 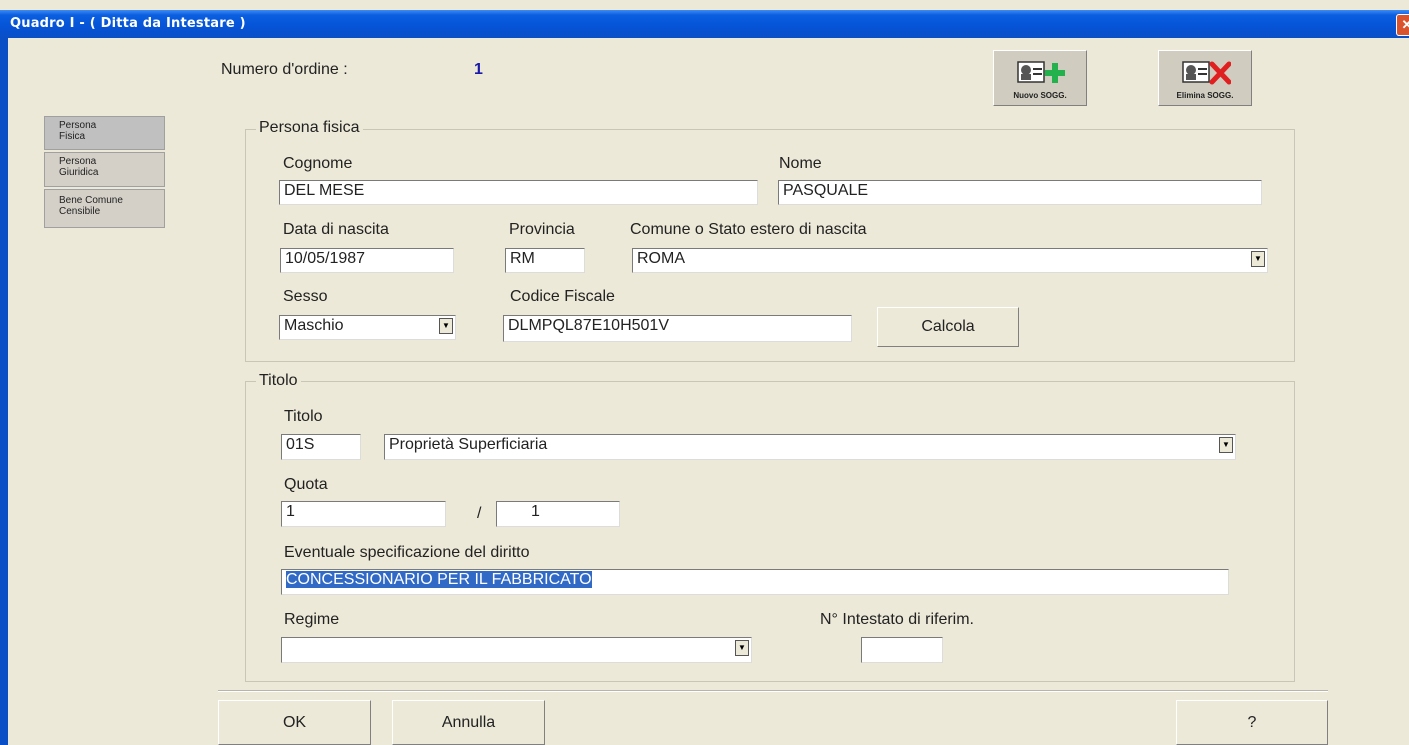 I want to click on tab-persona-giuridica-line1: Persona, so click(x=78, y=161).